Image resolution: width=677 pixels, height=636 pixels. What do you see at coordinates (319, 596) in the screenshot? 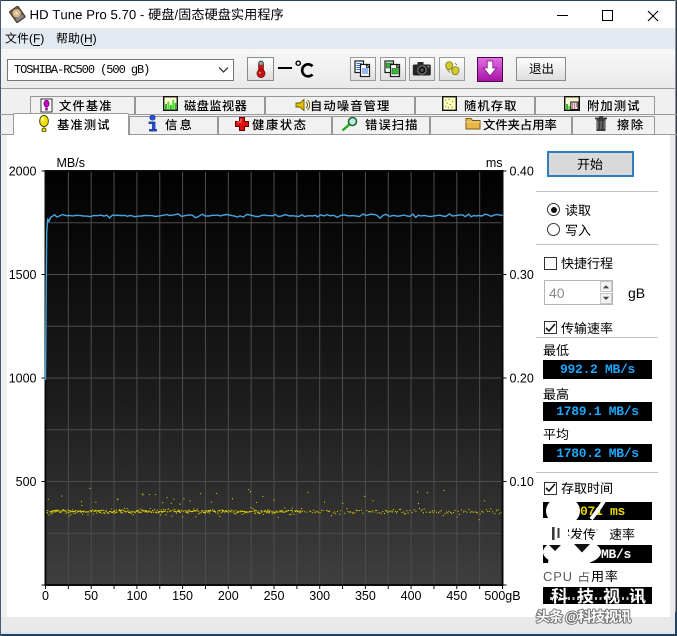
I see `svg-text: 300` at bounding box center [319, 596].